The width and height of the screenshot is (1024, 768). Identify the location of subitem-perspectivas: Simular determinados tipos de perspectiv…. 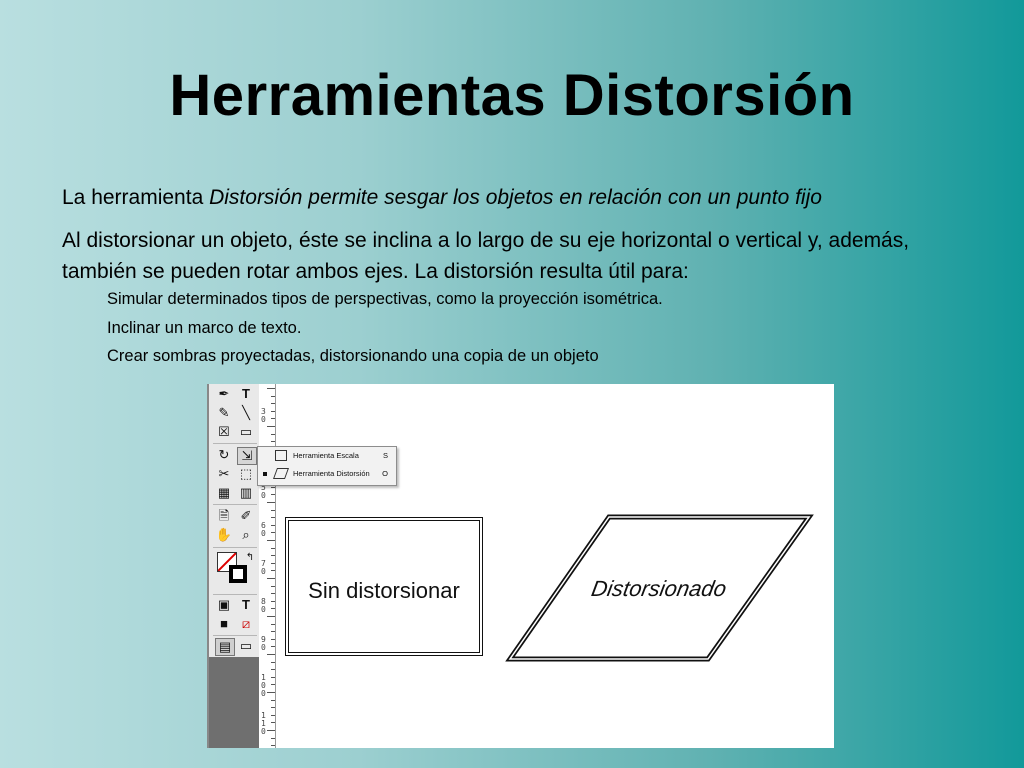
(385, 299).